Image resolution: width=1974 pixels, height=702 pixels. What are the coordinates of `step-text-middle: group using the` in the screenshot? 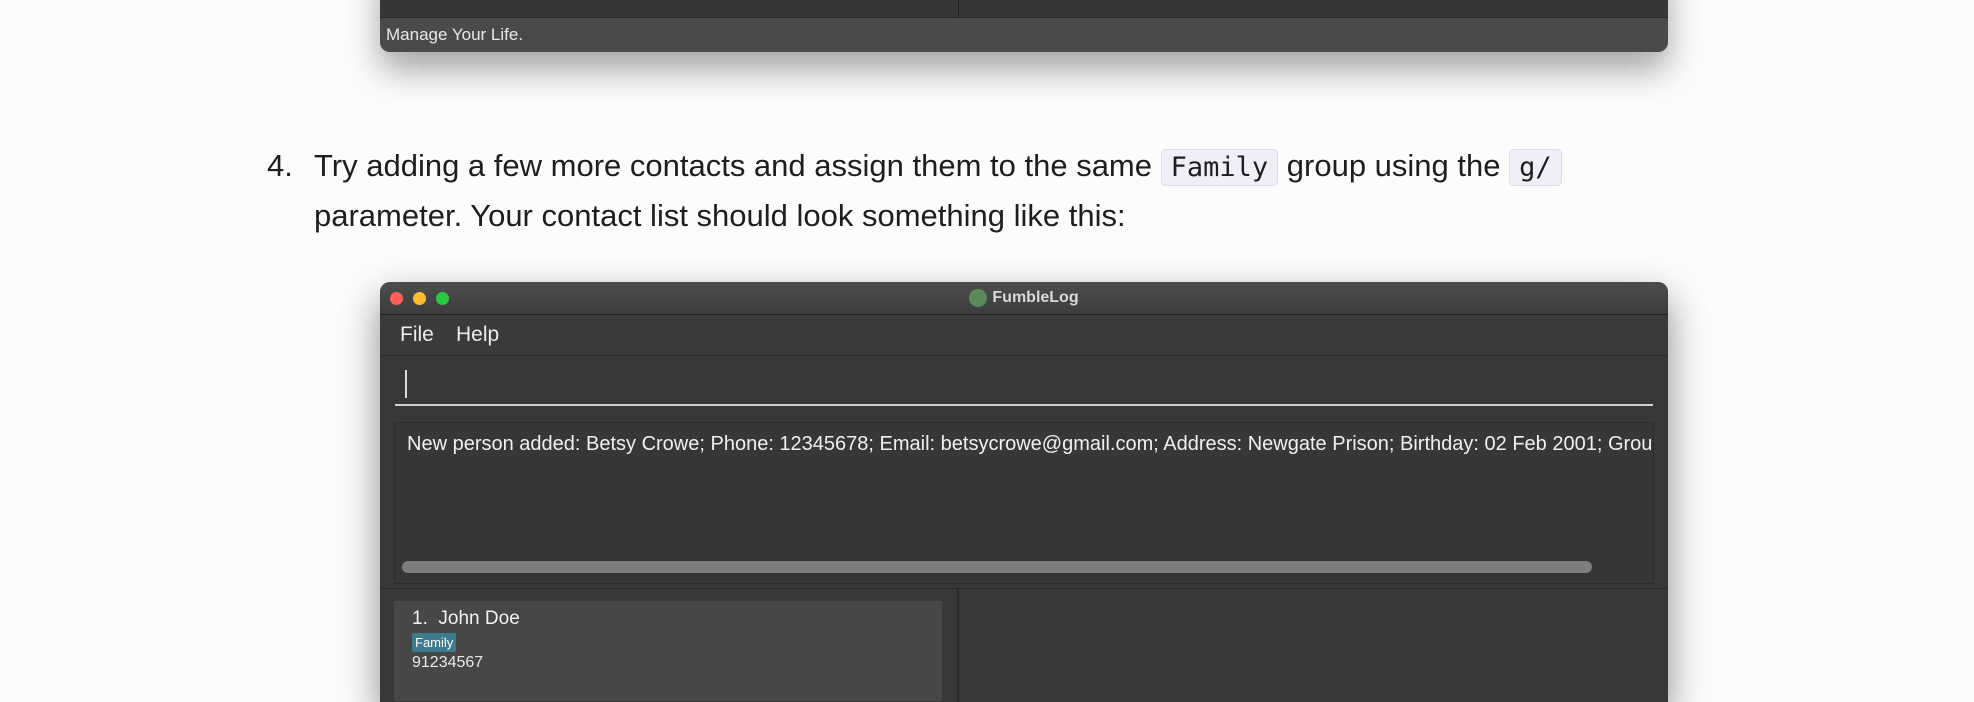 It's located at (1394, 165).